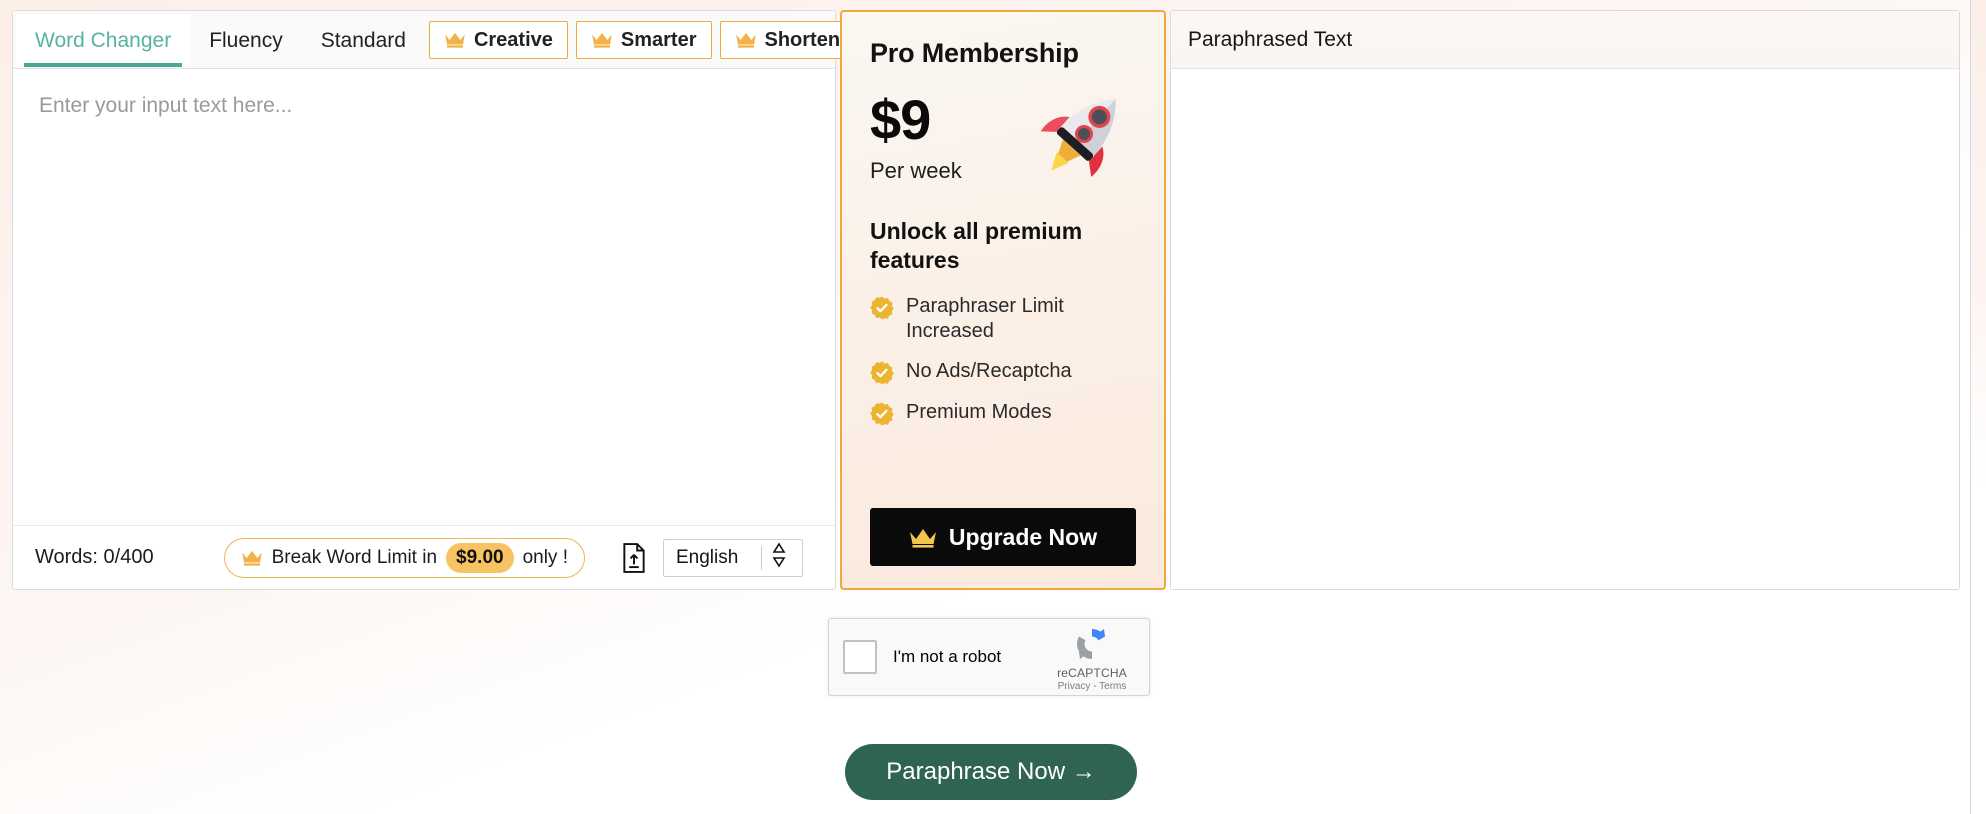 The width and height of the screenshot is (1986, 814). What do you see at coordinates (1978, 407) in the screenshot?
I see `page-scrollbar` at bounding box center [1978, 407].